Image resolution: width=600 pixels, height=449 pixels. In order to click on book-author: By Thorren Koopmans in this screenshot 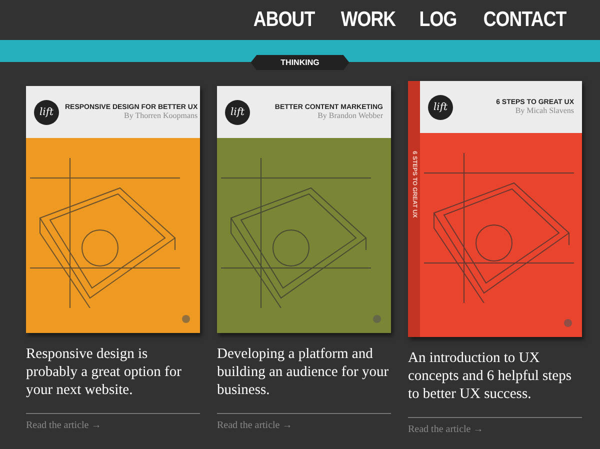, I will do `click(161, 115)`.